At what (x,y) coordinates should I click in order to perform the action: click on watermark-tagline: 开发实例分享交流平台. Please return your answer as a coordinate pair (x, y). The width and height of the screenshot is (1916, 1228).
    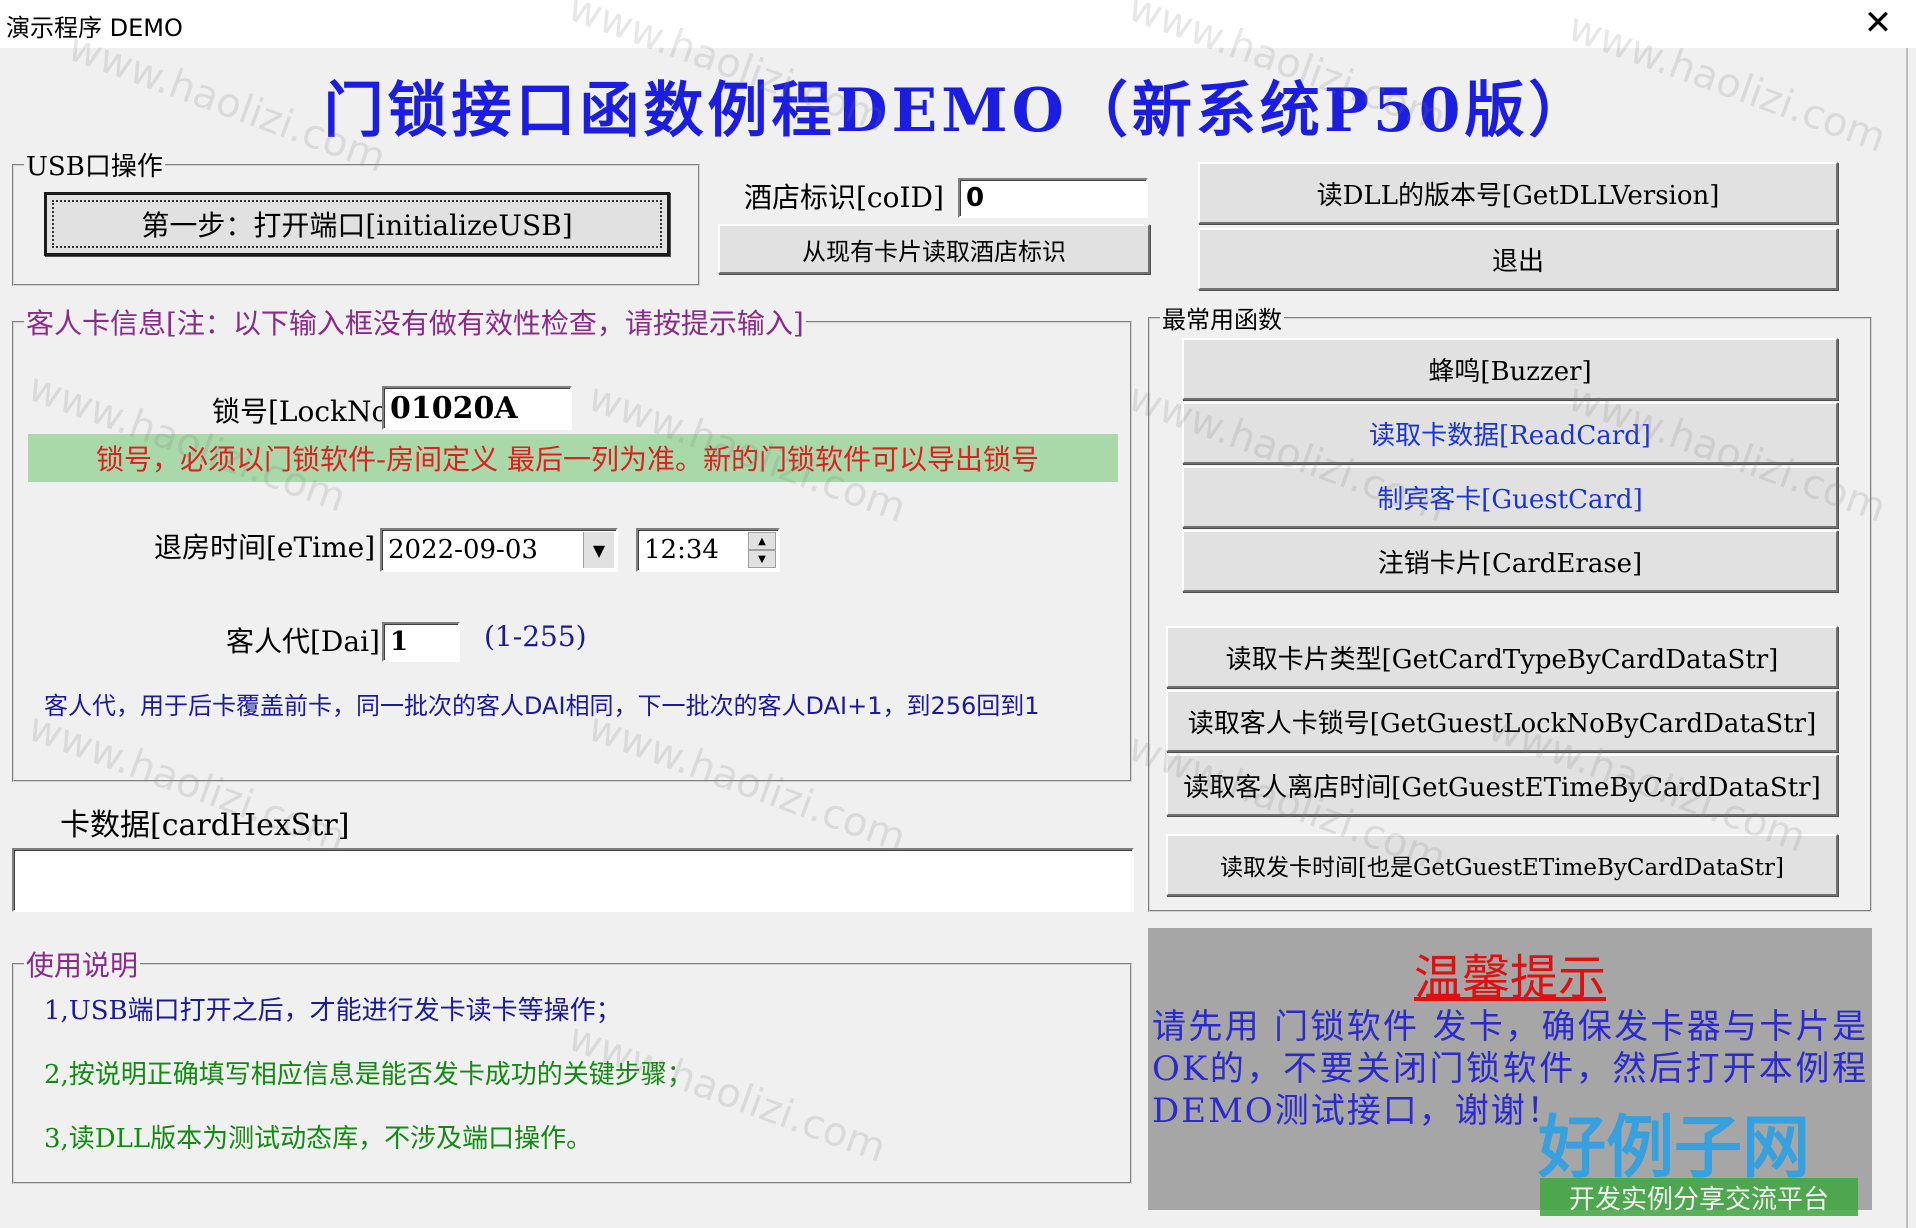
    Looking at the image, I should click on (1699, 1197).